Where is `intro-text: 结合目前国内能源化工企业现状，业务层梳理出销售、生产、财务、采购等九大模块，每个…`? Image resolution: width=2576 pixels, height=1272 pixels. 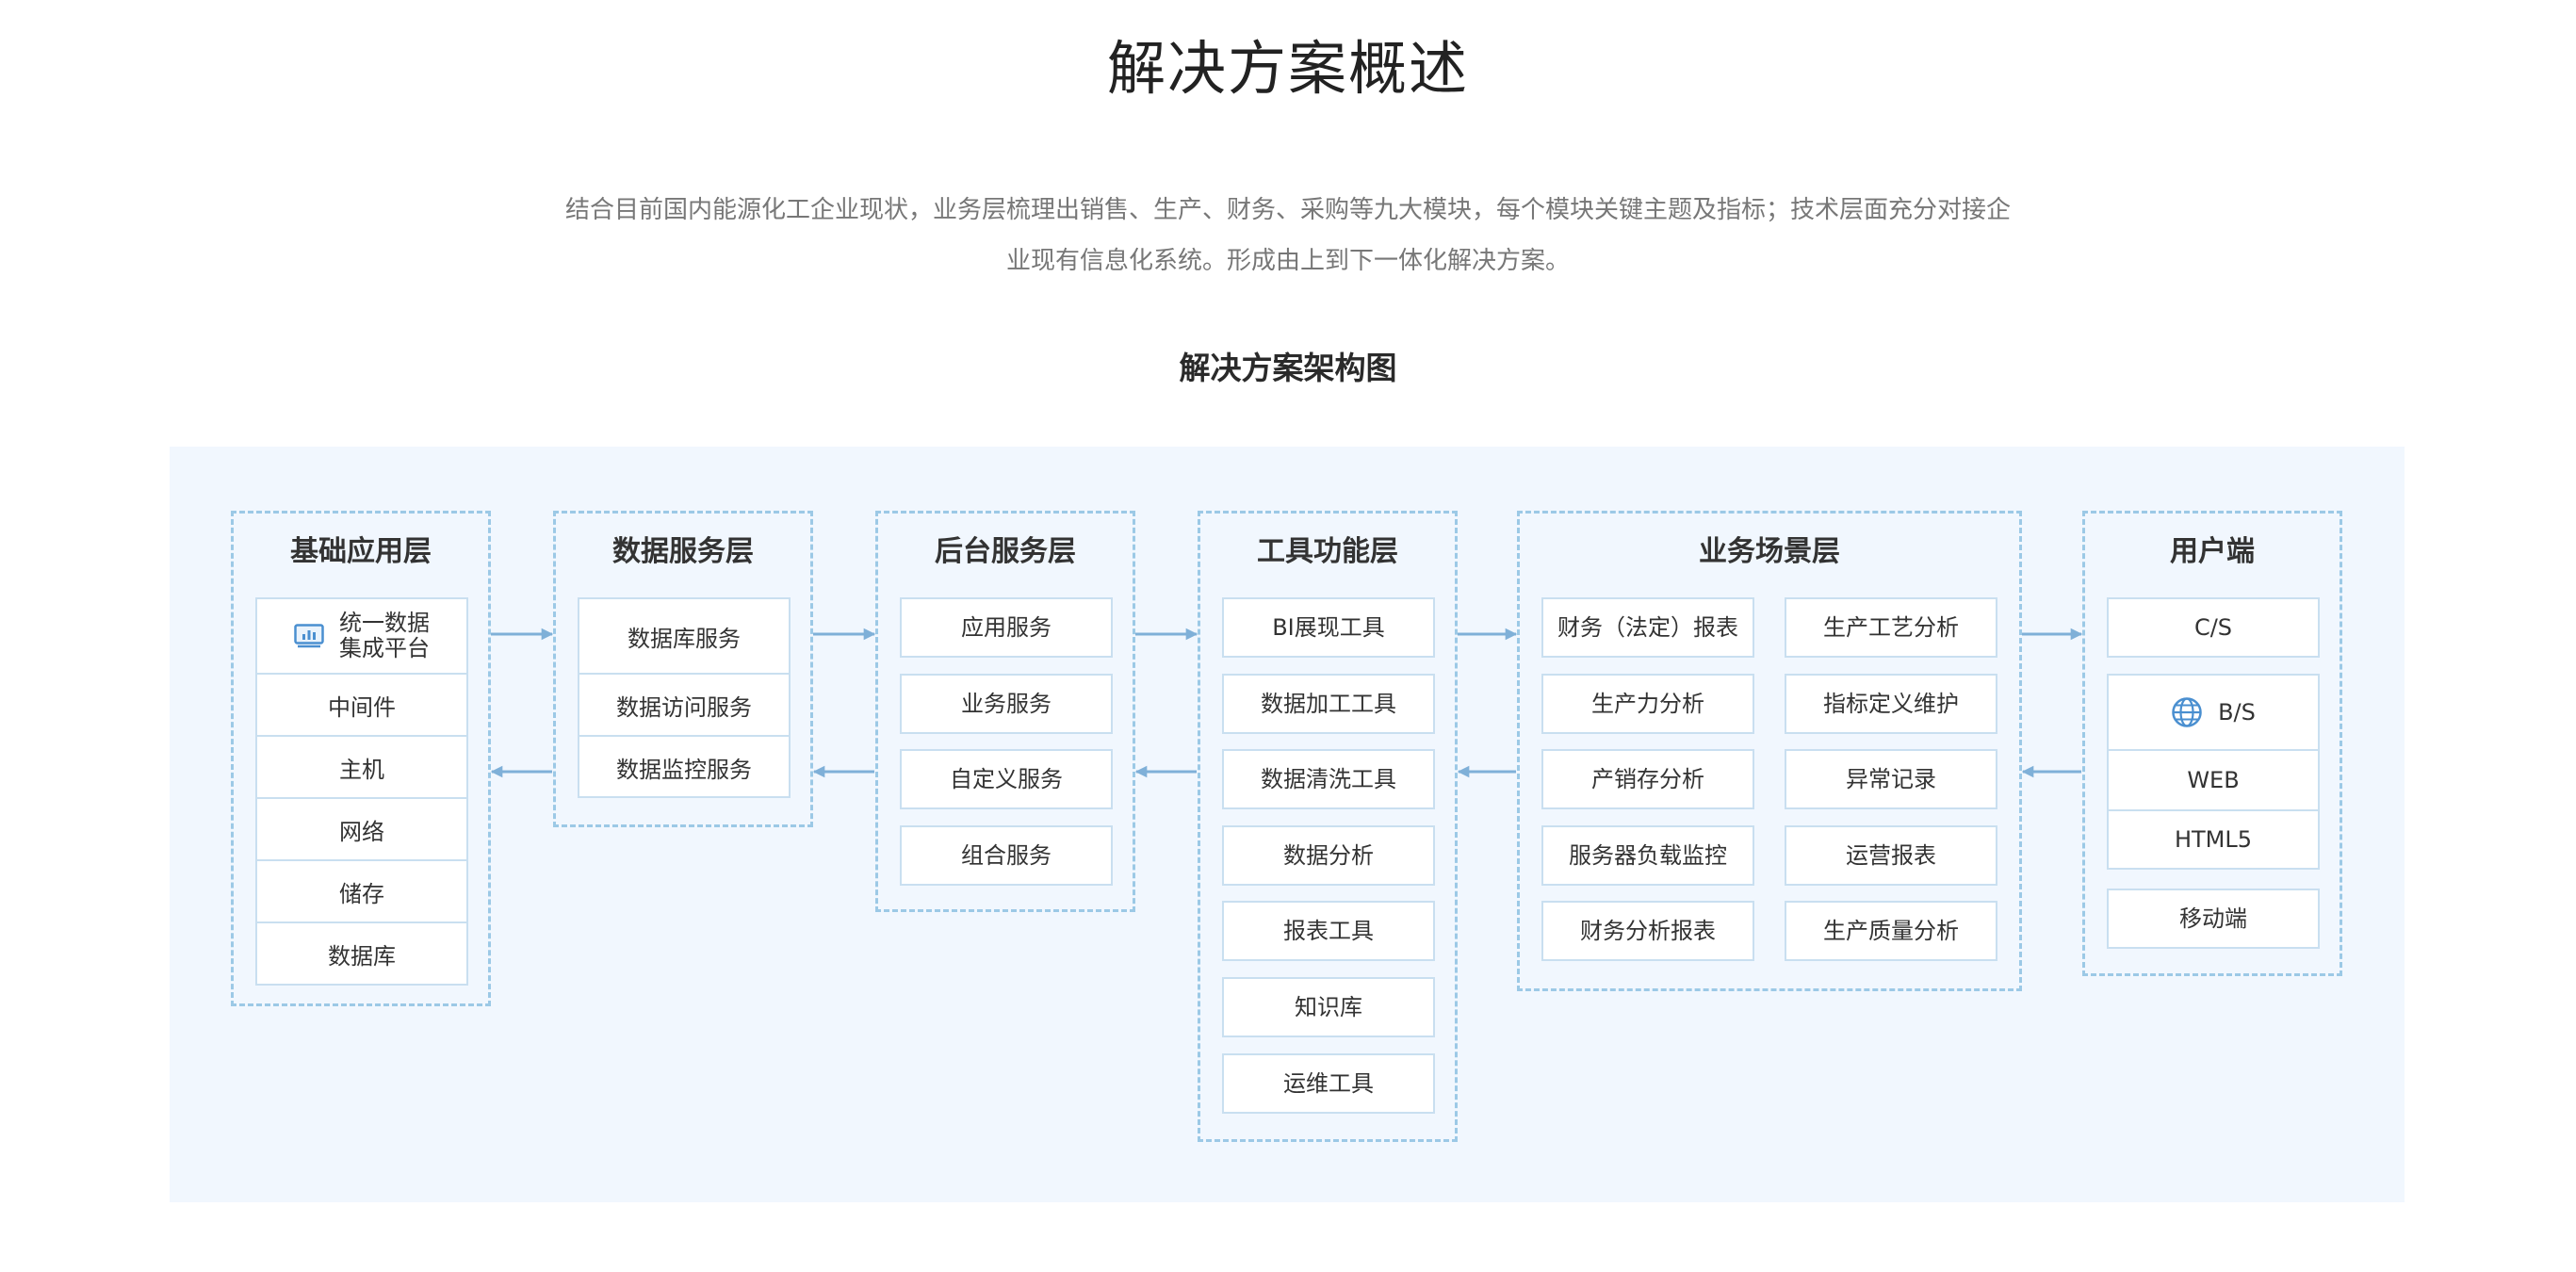 intro-text: 结合目前国内能源化工企业现状，业务层梳理出销售、生产、财务、采购等九大模块，每个… is located at coordinates (1288, 235).